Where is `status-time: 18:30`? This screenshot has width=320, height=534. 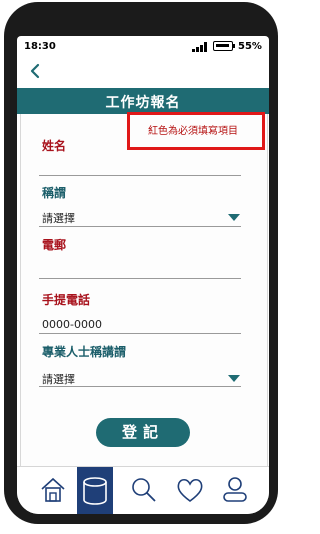 status-time: 18:30 is located at coordinates (40, 46).